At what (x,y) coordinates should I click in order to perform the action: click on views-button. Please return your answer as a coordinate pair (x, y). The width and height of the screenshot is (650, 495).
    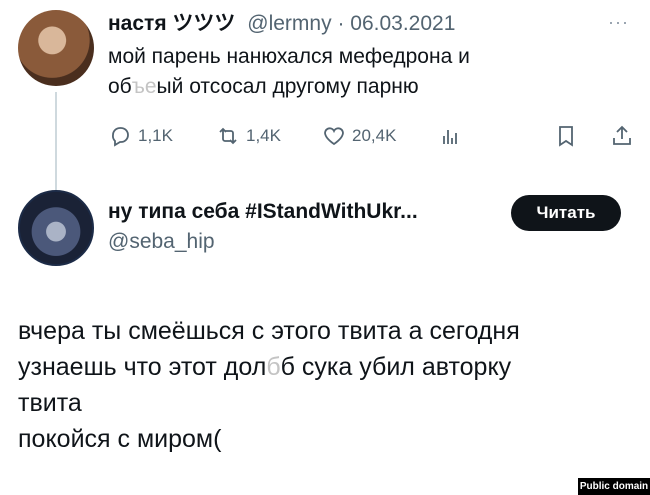
    Looking at the image, I should click on (453, 136).